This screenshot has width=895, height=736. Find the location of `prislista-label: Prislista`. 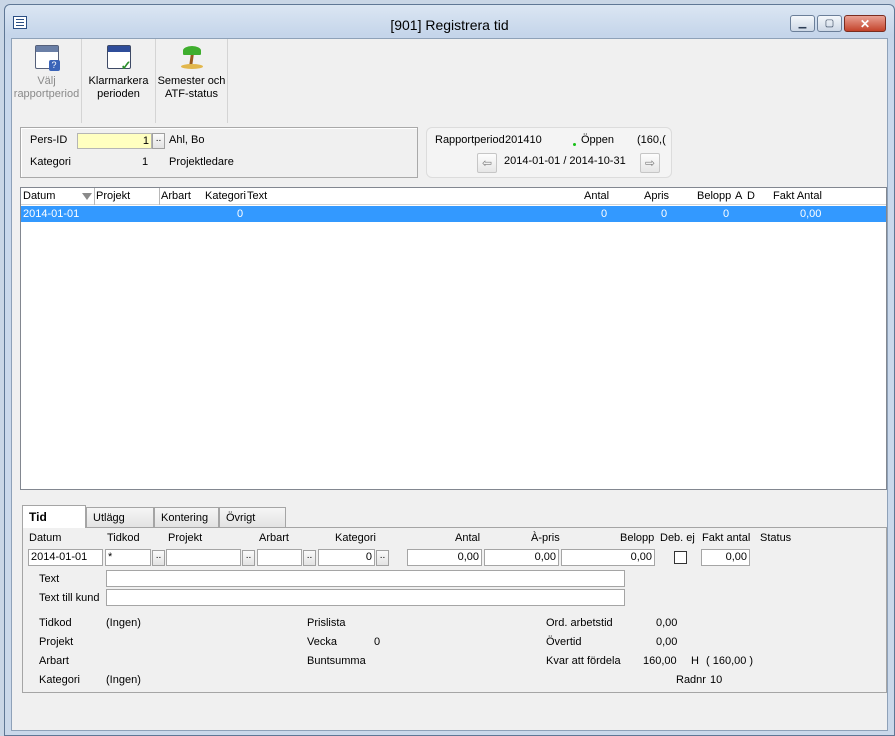

prislista-label: Prislista is located at coordinates (326, 623).